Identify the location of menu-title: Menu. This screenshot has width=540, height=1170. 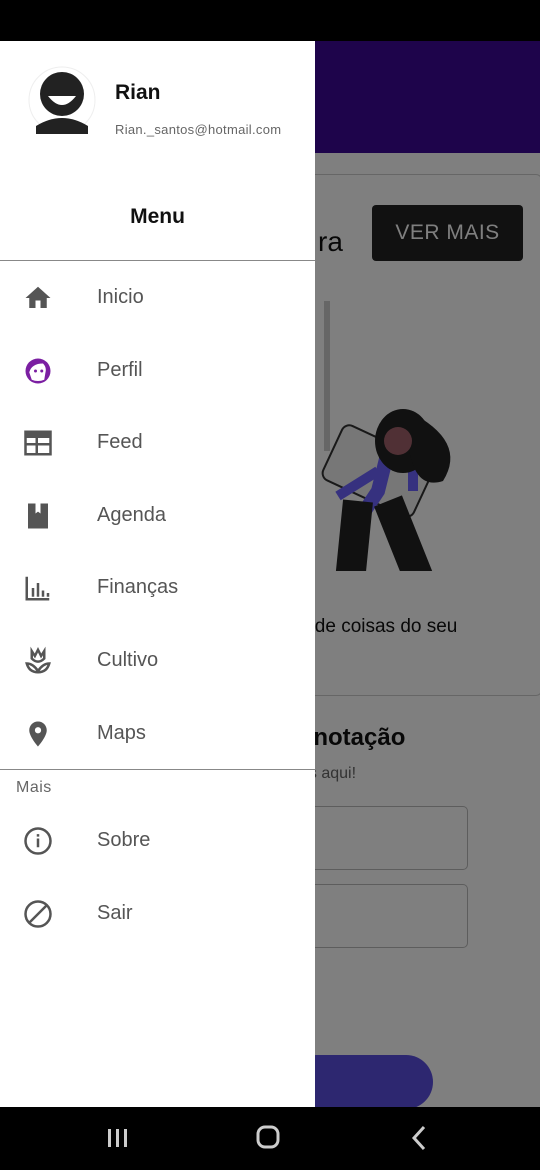
(157, 216).